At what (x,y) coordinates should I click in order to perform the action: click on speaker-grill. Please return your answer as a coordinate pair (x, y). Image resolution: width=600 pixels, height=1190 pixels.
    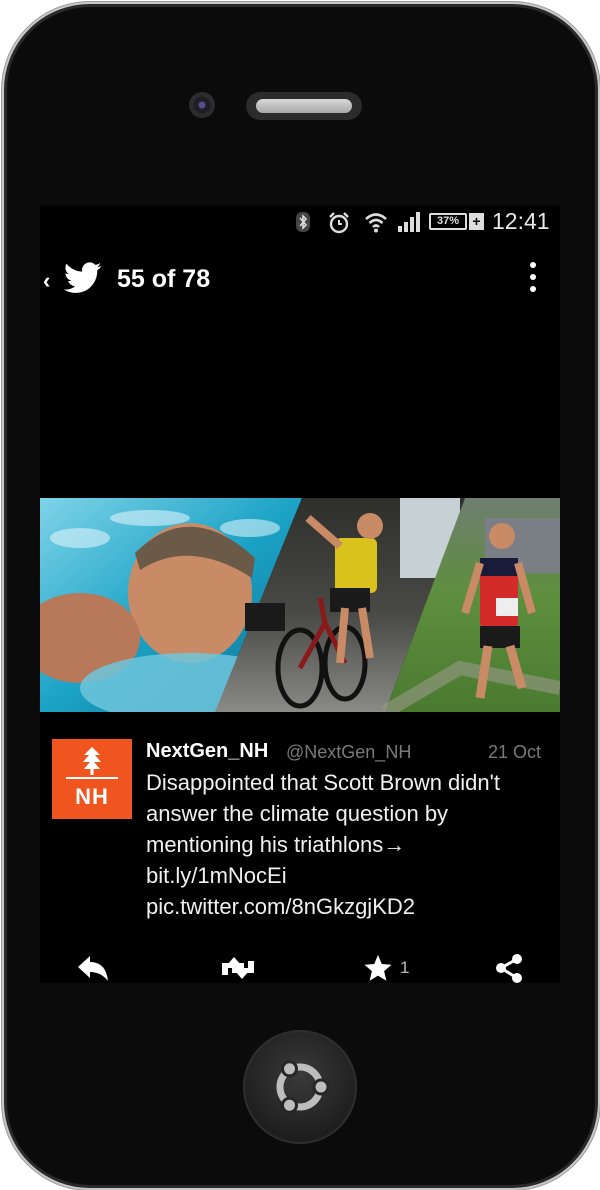
    Looking at the image, I should click on (304, 106).